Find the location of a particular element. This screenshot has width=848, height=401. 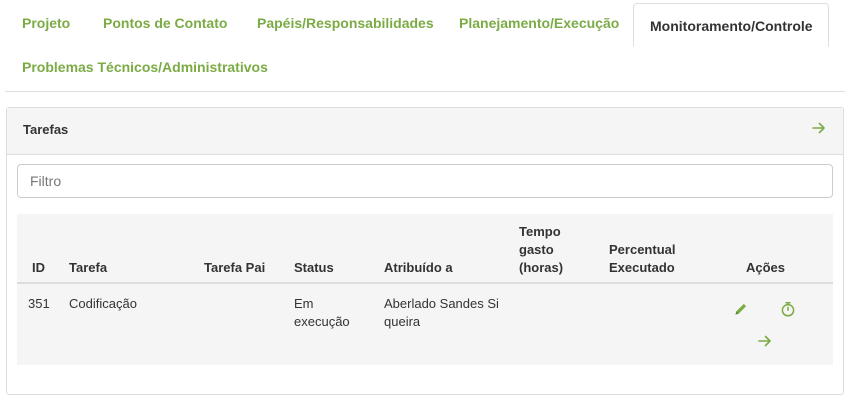

header-actions: Ações is located at coordinates (766, 267).